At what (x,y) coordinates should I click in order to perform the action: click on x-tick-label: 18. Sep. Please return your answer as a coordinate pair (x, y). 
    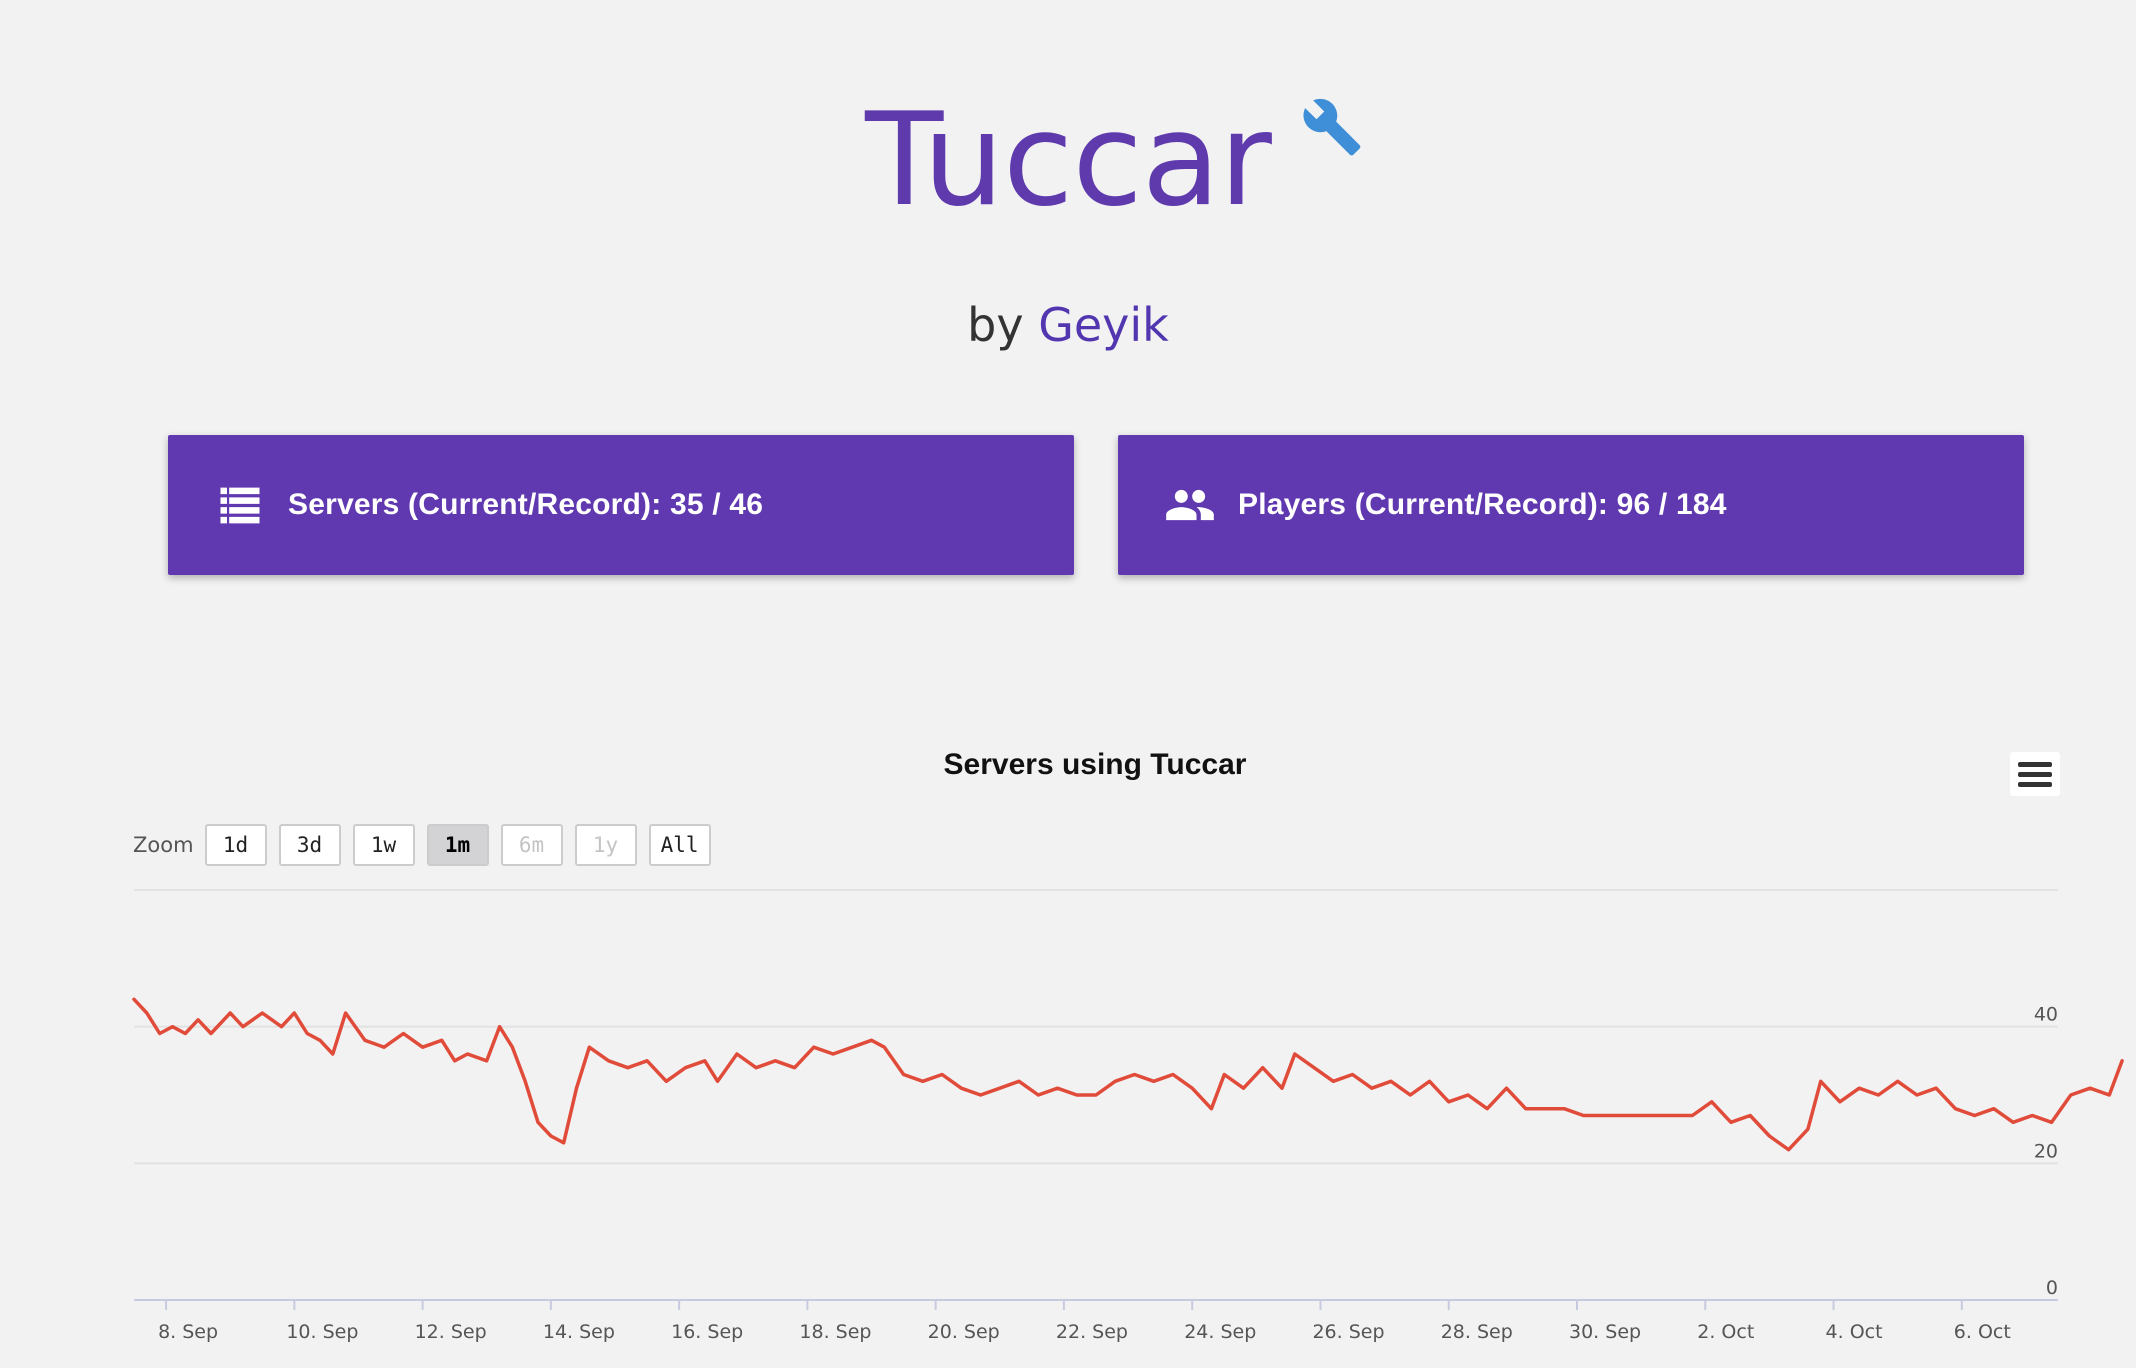
    Looking at the image, I should click on (835, 1332).